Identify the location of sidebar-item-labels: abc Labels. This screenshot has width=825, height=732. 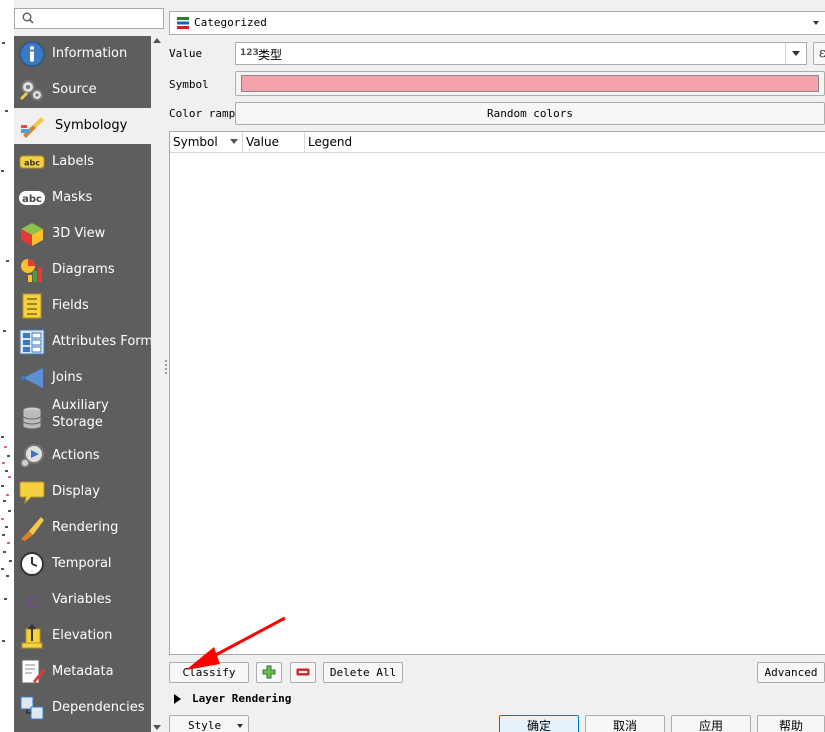
(82, 162).